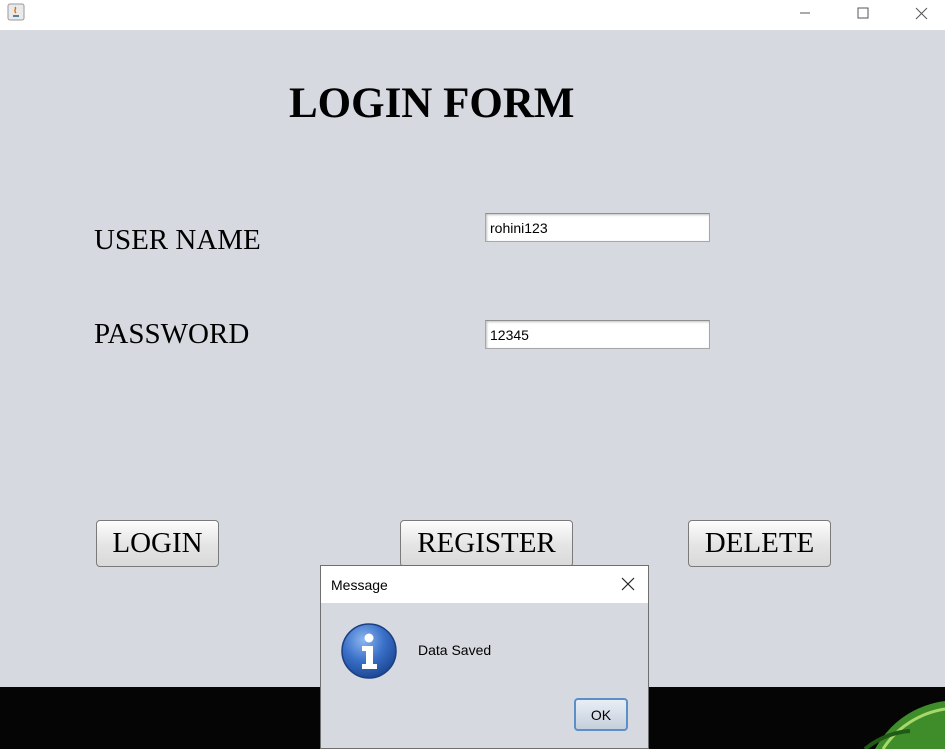 The width and height of the screenshot is (945, 749). Describe the element at coordinates (157, 543) in the screenshot. I see `login-button: LOGIN` at that location.